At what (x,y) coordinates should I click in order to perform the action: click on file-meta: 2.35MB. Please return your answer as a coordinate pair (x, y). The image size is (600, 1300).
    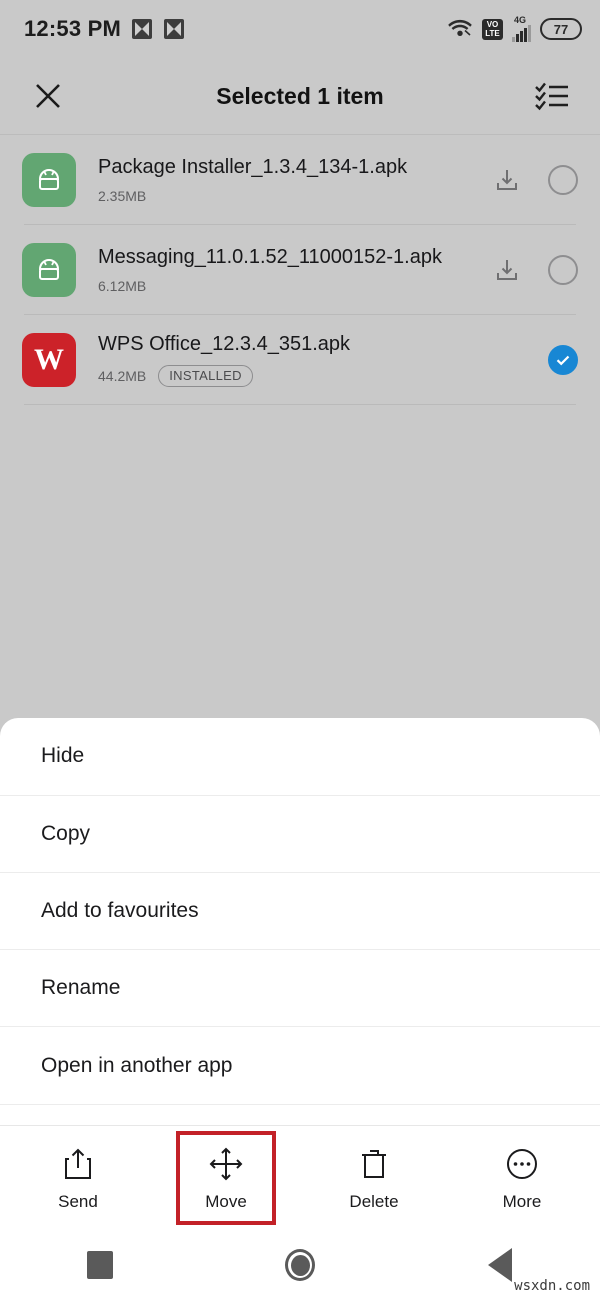
    Looking at the image, I should click on (288, 196).